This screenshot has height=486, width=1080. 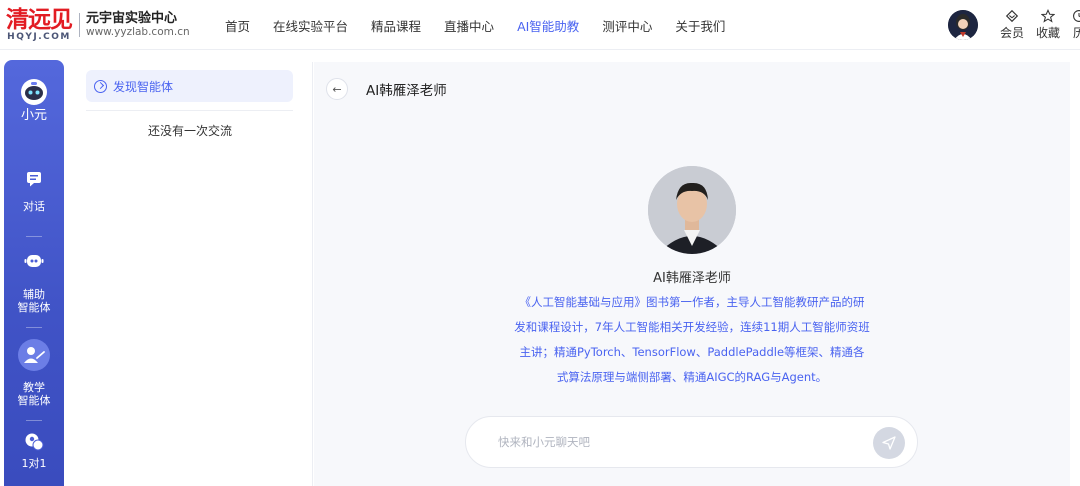 What do you see at coordinates (33, 115) in the screenshot?
I see `sidebar-brand-label: 小元` at bounding box center [33, 115].